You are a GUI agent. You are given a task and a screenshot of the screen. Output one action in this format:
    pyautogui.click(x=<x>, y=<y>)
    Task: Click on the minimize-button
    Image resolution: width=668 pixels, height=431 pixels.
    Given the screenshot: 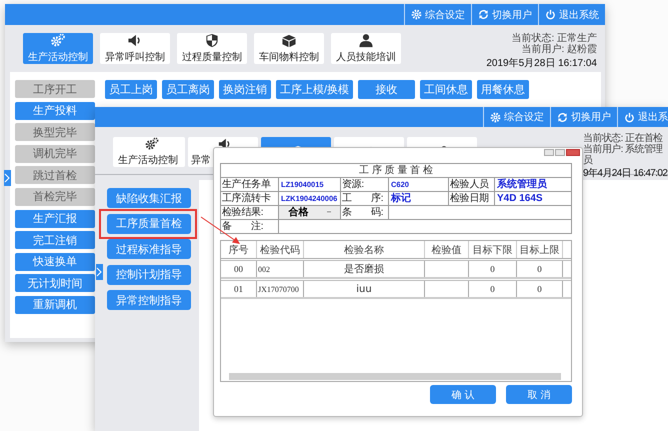 What is the action you would take?
    pyautogui.click(x=549, y=152)
    